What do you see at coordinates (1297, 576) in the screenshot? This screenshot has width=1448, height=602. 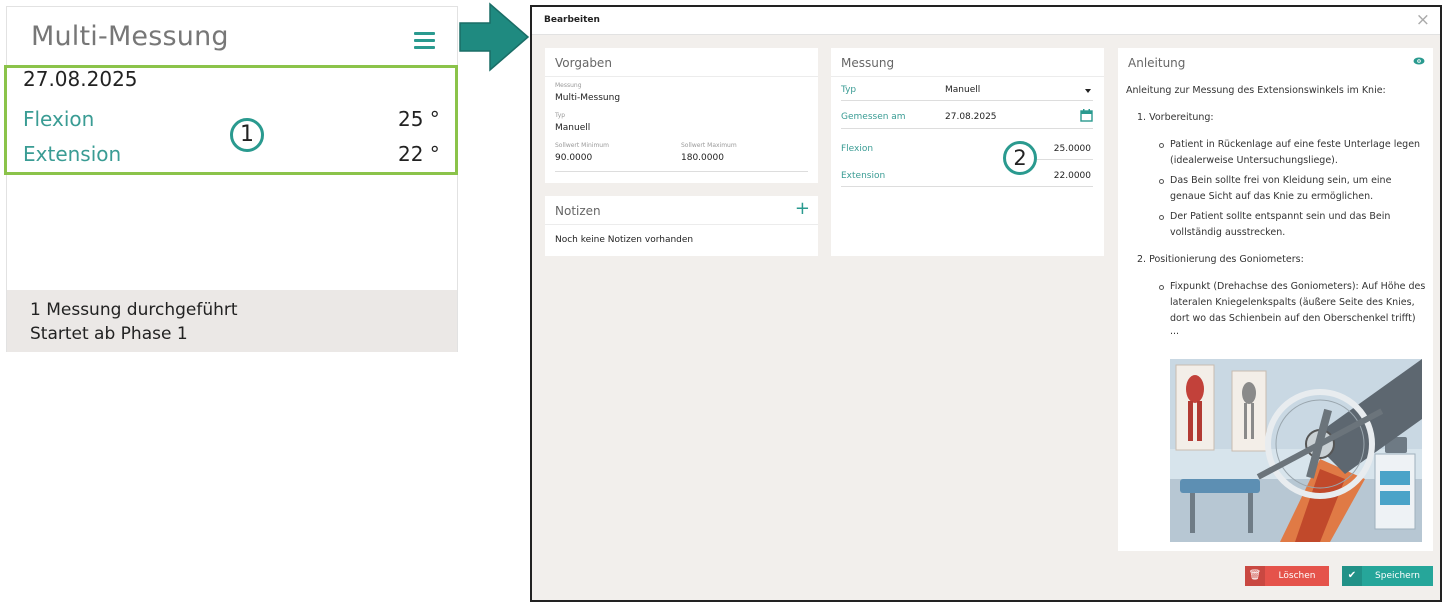 I see `delete-button-label: Löschen` at bounding box center [1297, 576].